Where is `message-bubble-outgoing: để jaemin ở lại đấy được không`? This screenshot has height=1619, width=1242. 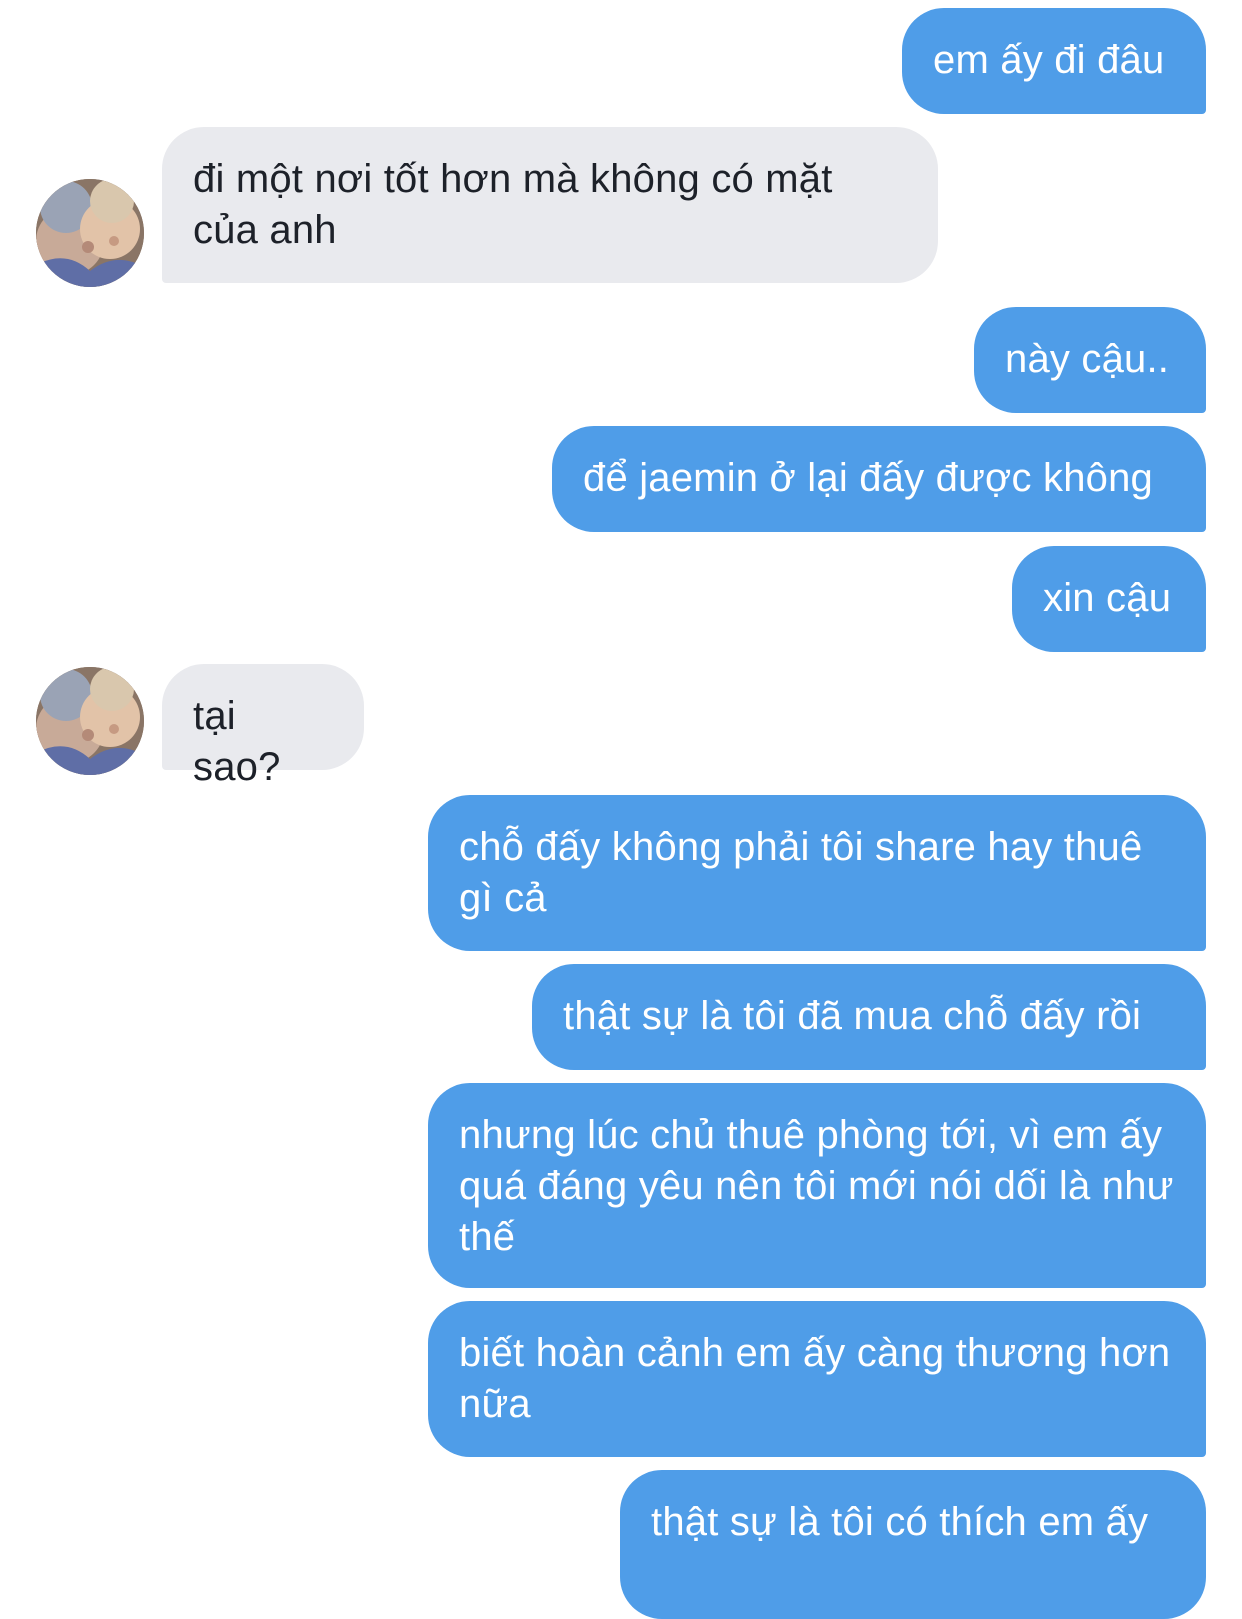
message-bubble-outgoing: để jaemin ở lại đấy được không is located at coordinates (879, 479).